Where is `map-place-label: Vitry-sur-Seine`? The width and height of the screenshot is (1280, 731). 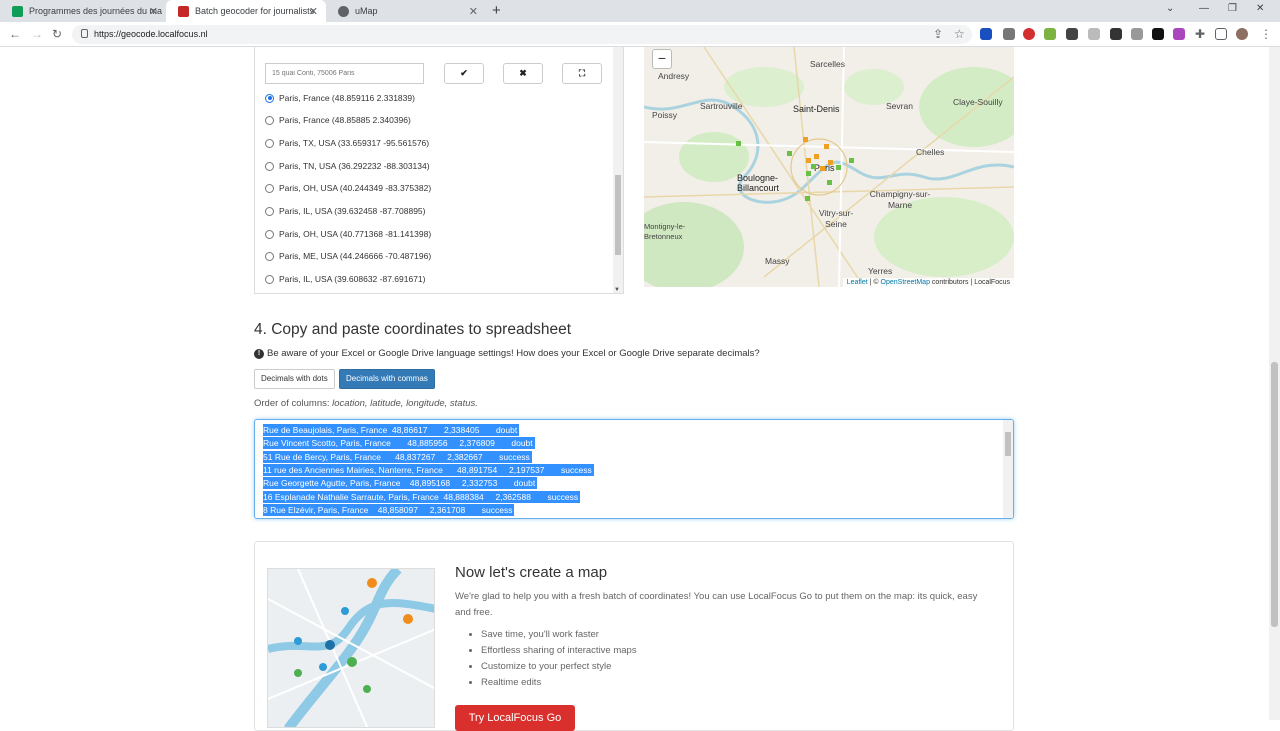 map-place-label: Vitry-sur-Seine is located at coordinates (836, 218).